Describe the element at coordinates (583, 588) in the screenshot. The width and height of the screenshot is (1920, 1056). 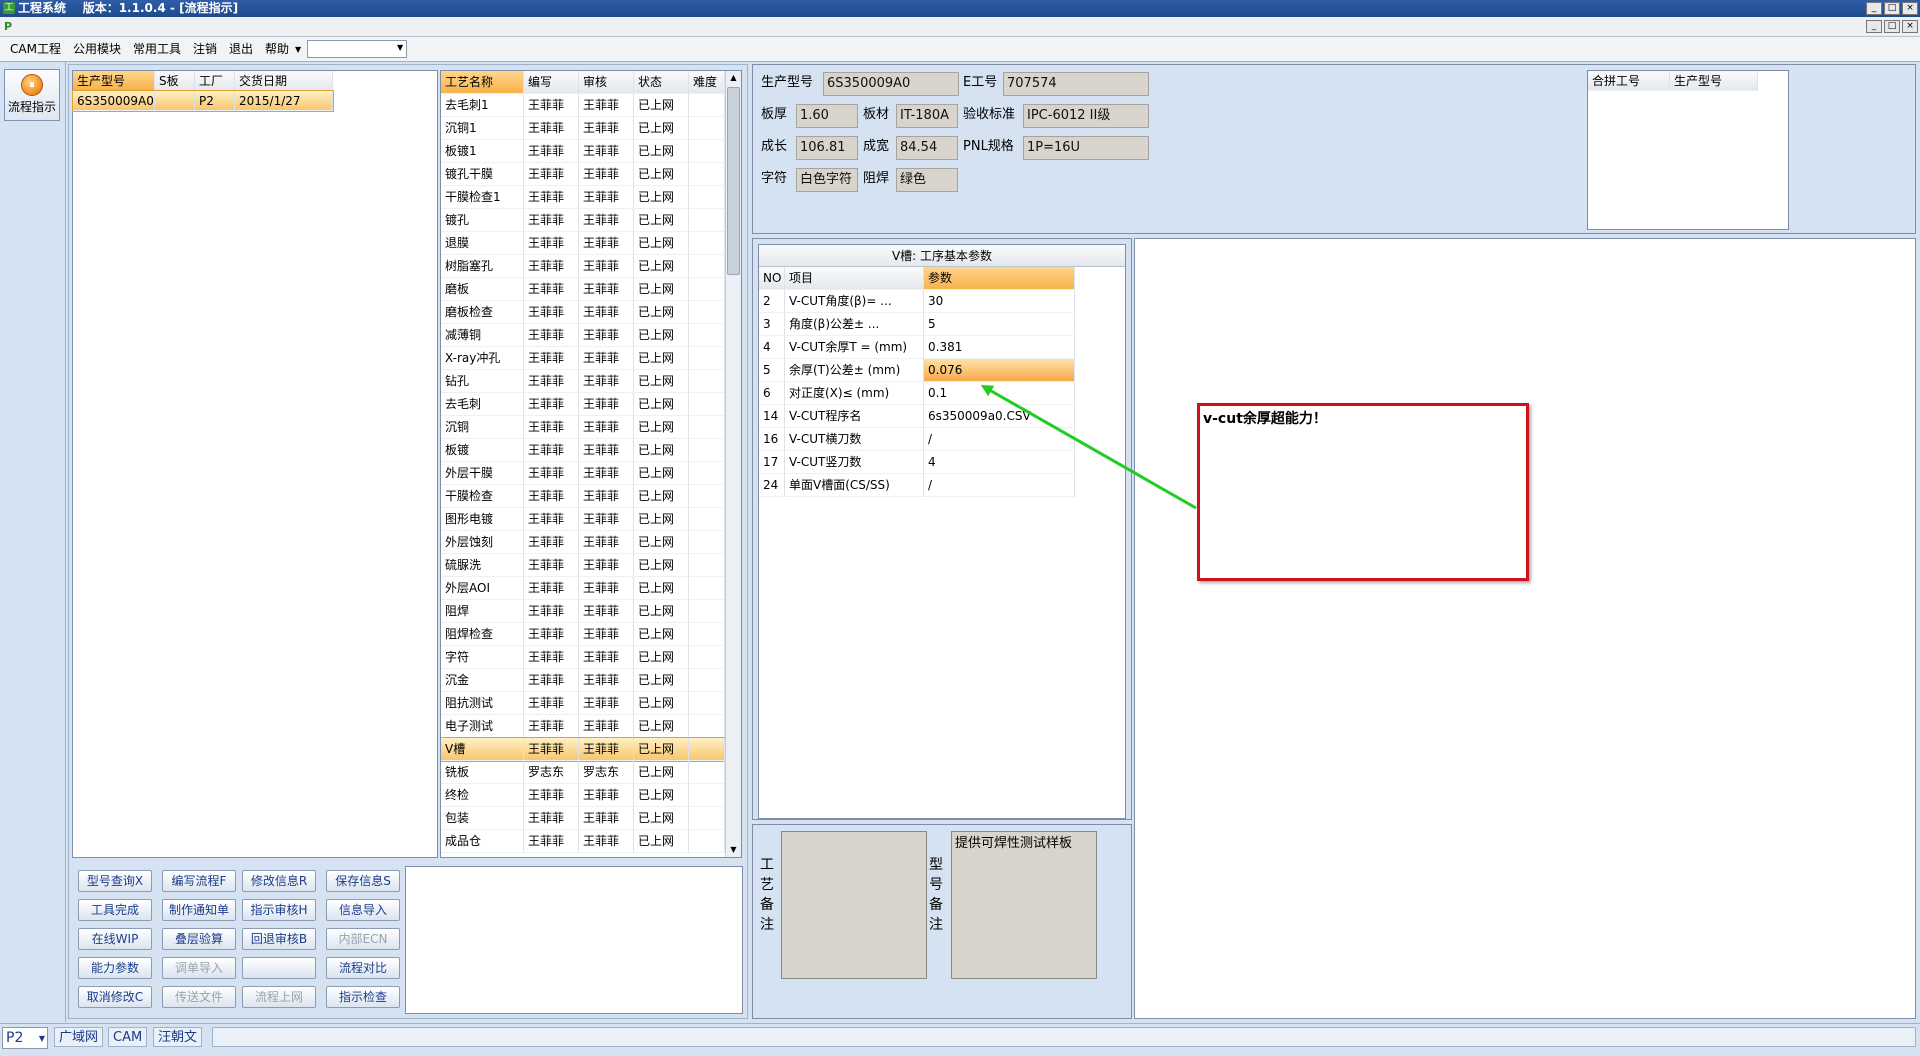
I see `table-row: 外层AOI 王菲菲 王菲菲 已上网` at that location.